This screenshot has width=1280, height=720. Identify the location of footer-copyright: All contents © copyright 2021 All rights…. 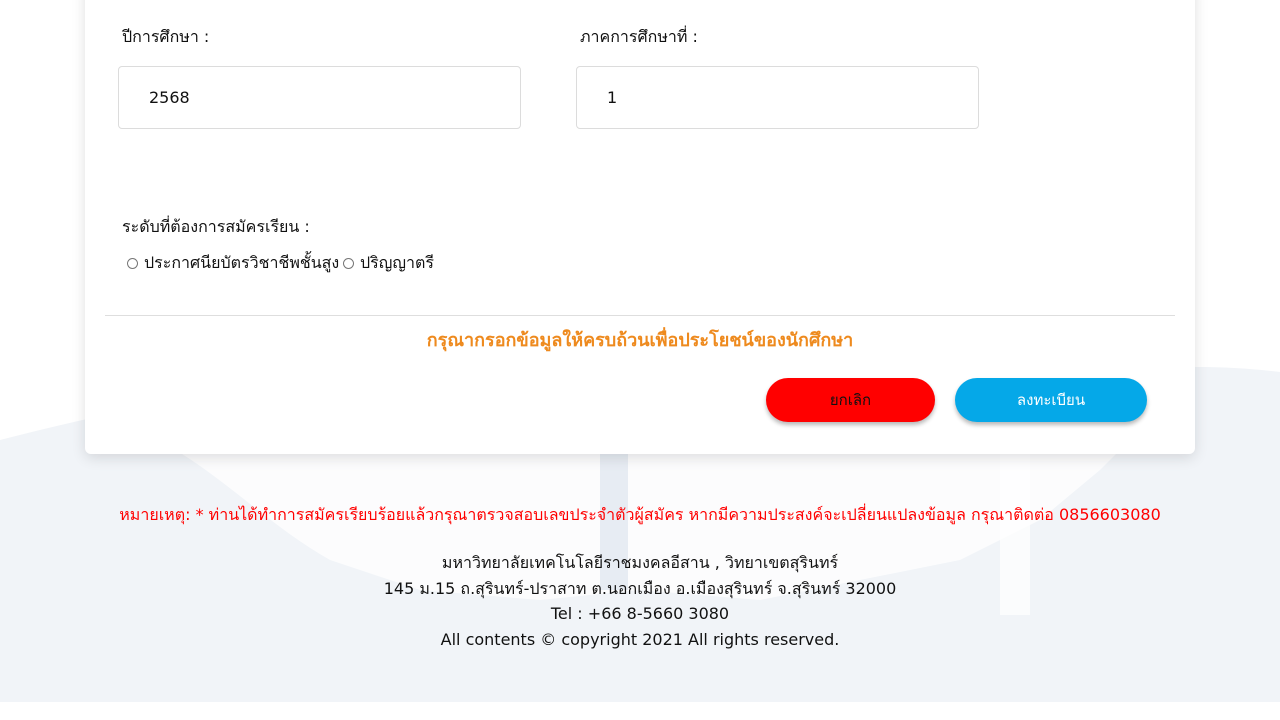
(640, 639).